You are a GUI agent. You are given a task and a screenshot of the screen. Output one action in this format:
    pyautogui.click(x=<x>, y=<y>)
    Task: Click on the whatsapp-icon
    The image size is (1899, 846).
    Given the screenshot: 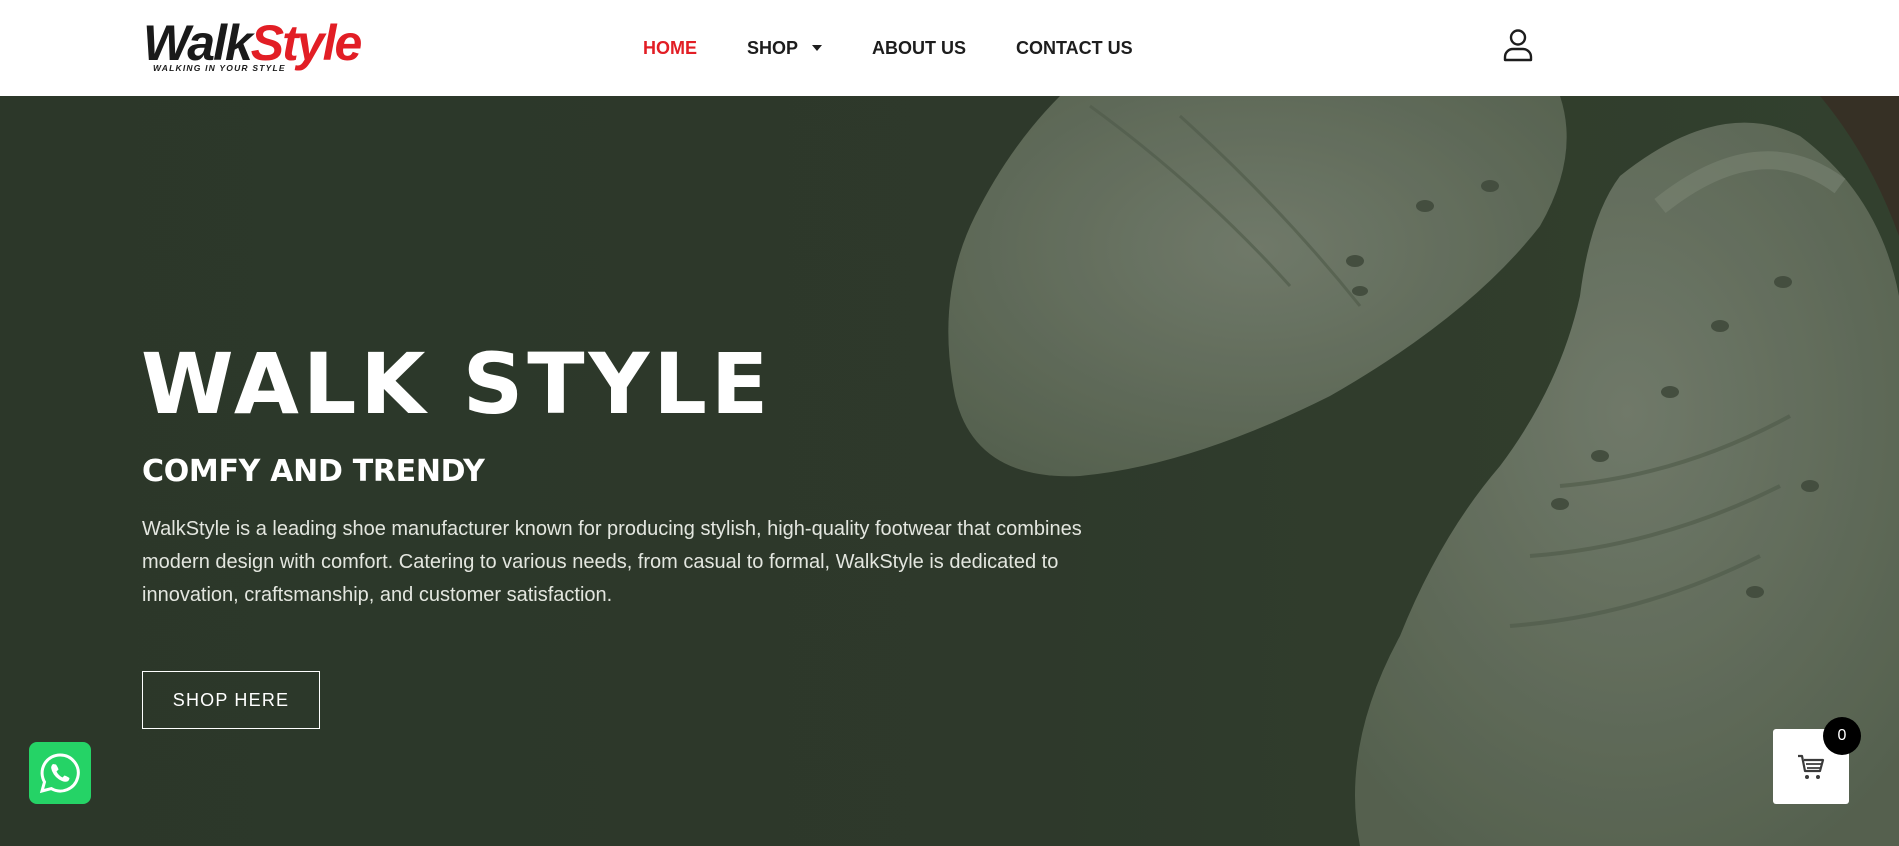 What is the action you would take?
    pyautogui.click(x=59, y=773)
    